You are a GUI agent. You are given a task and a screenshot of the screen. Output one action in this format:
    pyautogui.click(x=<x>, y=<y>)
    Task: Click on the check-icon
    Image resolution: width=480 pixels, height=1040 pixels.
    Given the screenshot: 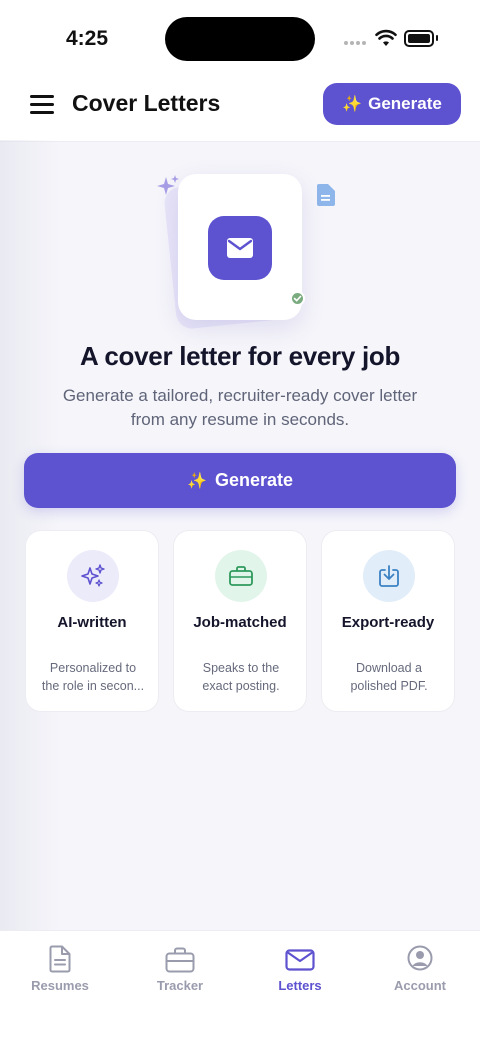 What is the action you would take?
    pyautogui.click(x=297, y=298)
    